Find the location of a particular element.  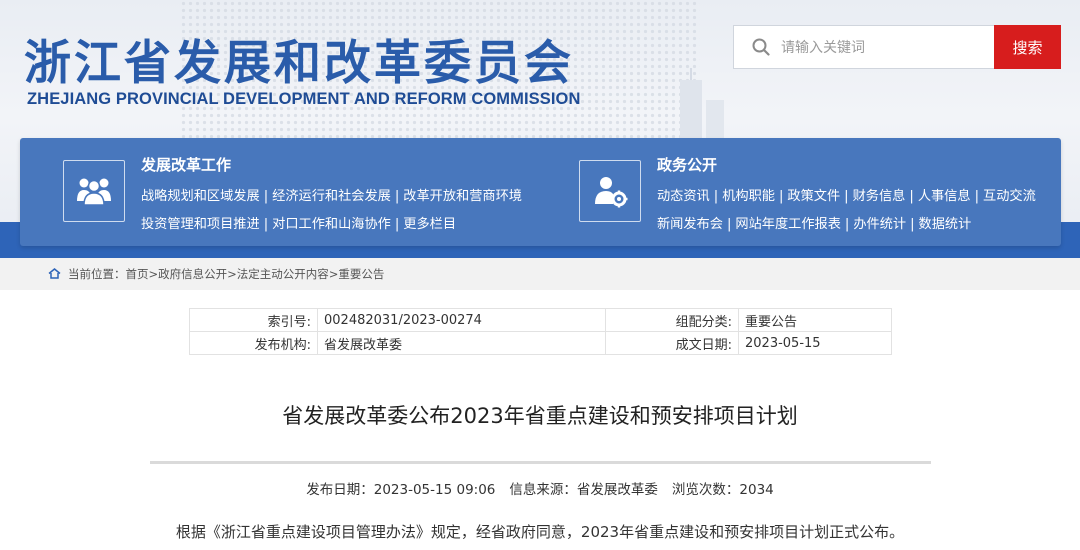

breadcrumb: 当前位置：首页>政府信息公开>法定主动公开内容>重要公告 is located at coordinates (540, 274).